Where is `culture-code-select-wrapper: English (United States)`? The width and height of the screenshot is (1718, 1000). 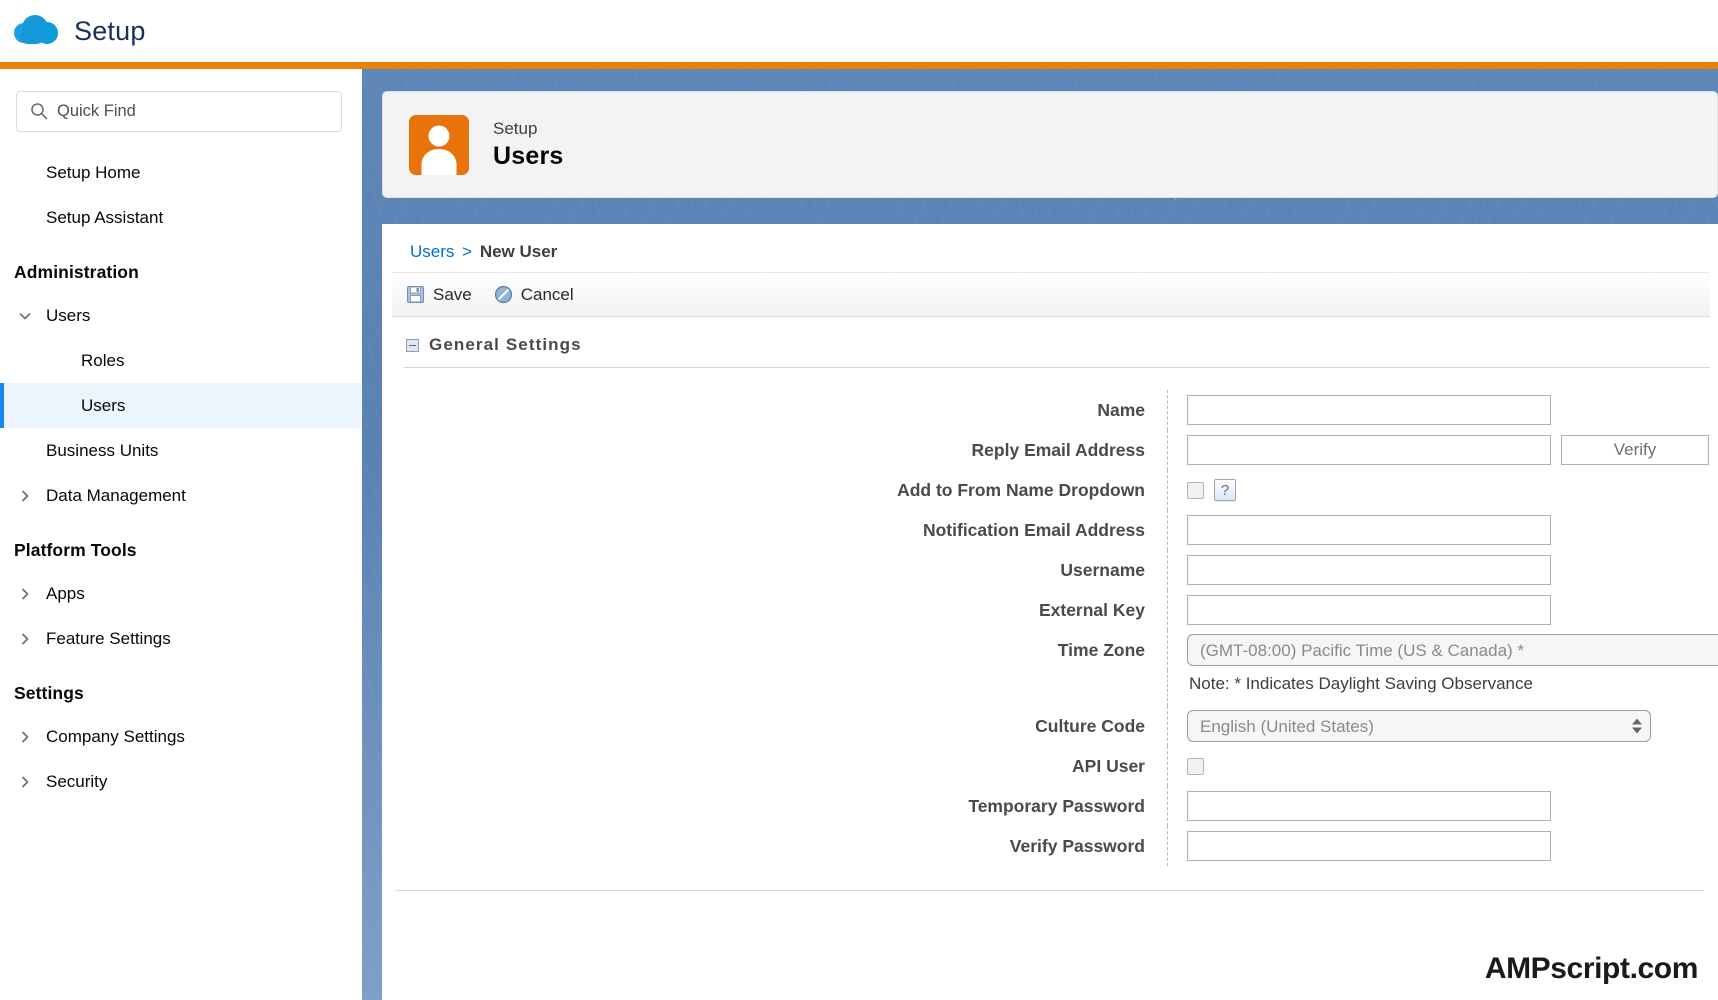
culture-code-select-wrapper: English (United States) is located at coordinates (1419, 726).